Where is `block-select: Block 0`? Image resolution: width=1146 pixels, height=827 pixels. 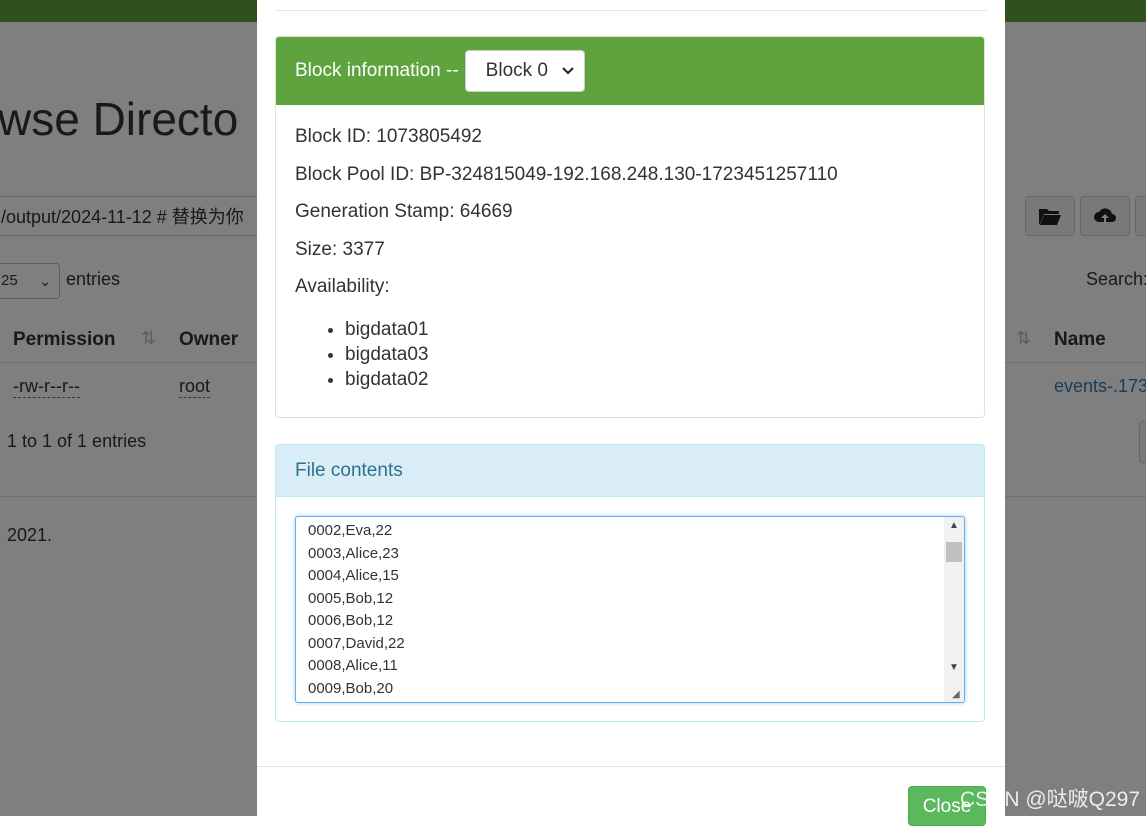
block-select: Block 0 is located at coordinates (524, 71).